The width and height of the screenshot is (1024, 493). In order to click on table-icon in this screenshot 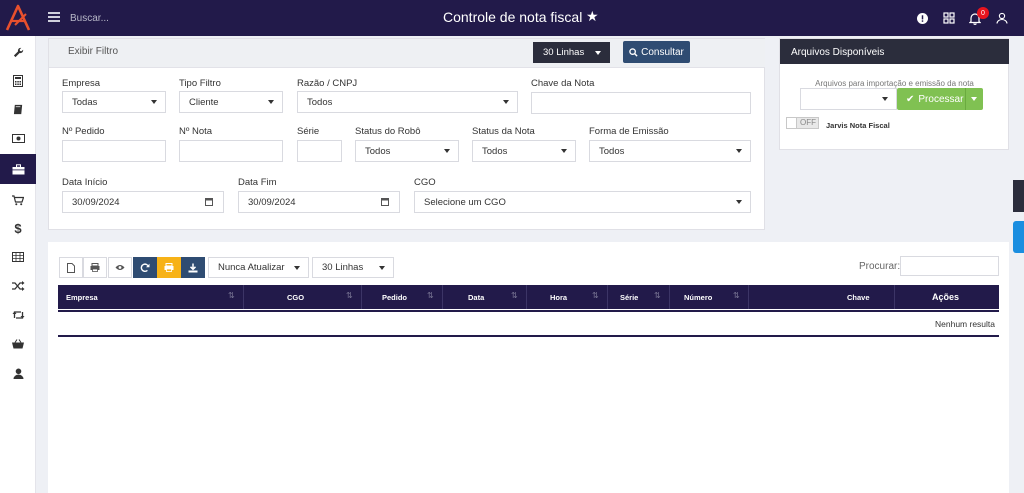, I will do `click(18, 257)`.